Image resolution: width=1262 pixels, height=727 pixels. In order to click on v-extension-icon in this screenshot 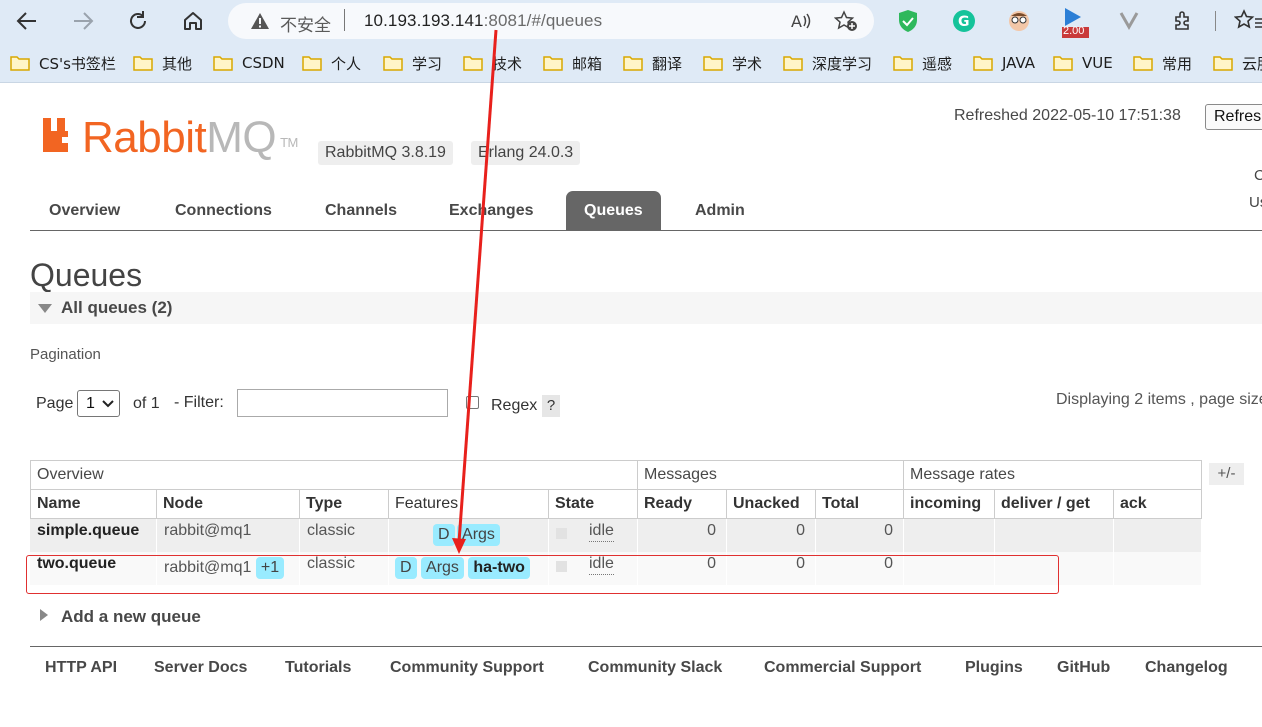, I will do `click(1130, 21)`.